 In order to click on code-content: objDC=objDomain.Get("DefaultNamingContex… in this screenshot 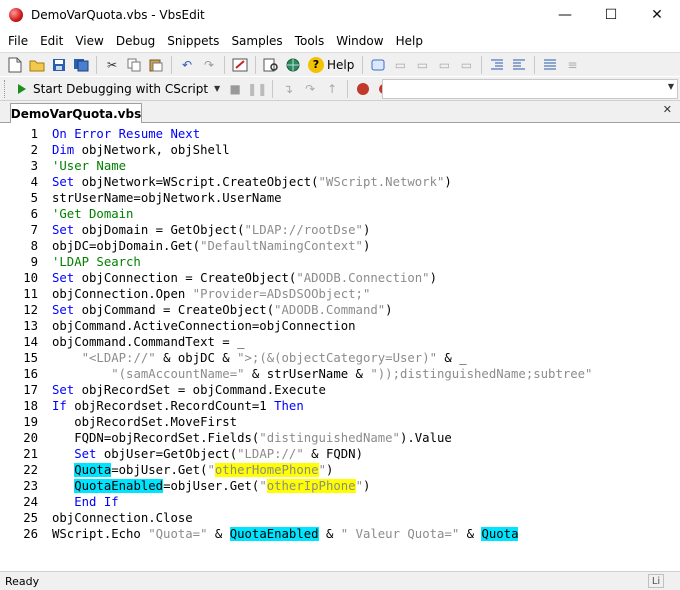, I will do `click(211, 246)`.